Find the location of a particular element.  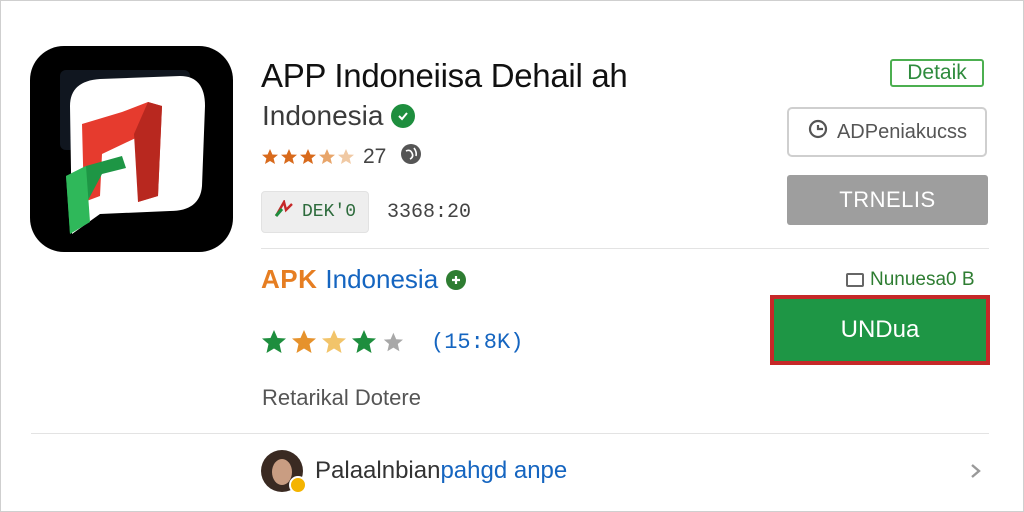

details-tag: Detaik is located at coordinates (937, 73).